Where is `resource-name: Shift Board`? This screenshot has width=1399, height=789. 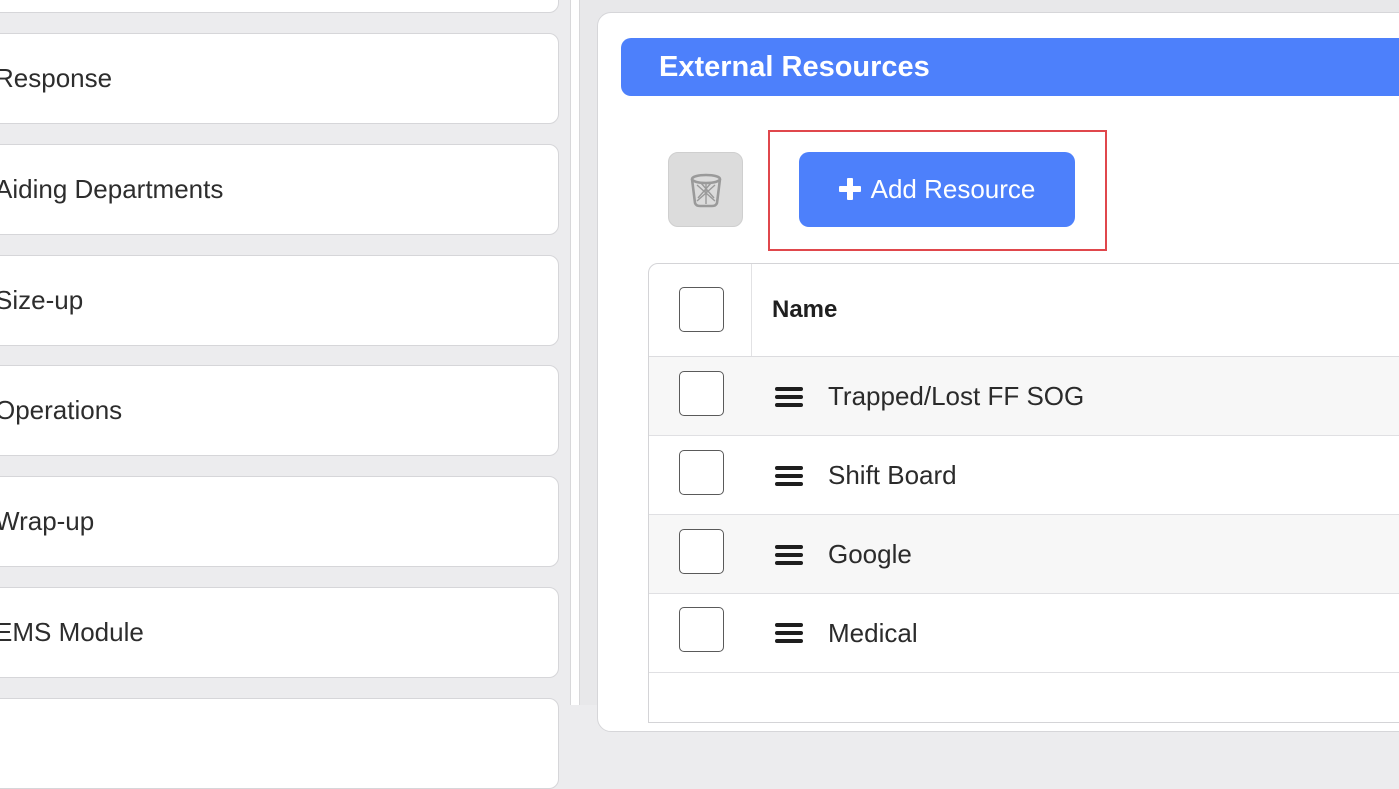
resource-name: Shift Board is located at coordinates (892, 475).